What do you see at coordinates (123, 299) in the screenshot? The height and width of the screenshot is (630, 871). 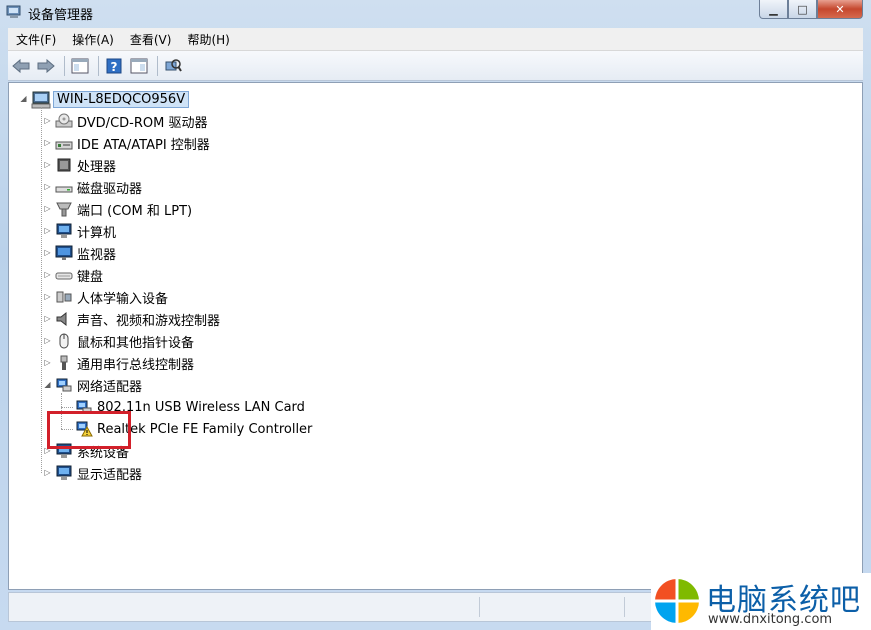 I see `tree-node-label: 人体学输入设备` at bounding box center [123, 299].